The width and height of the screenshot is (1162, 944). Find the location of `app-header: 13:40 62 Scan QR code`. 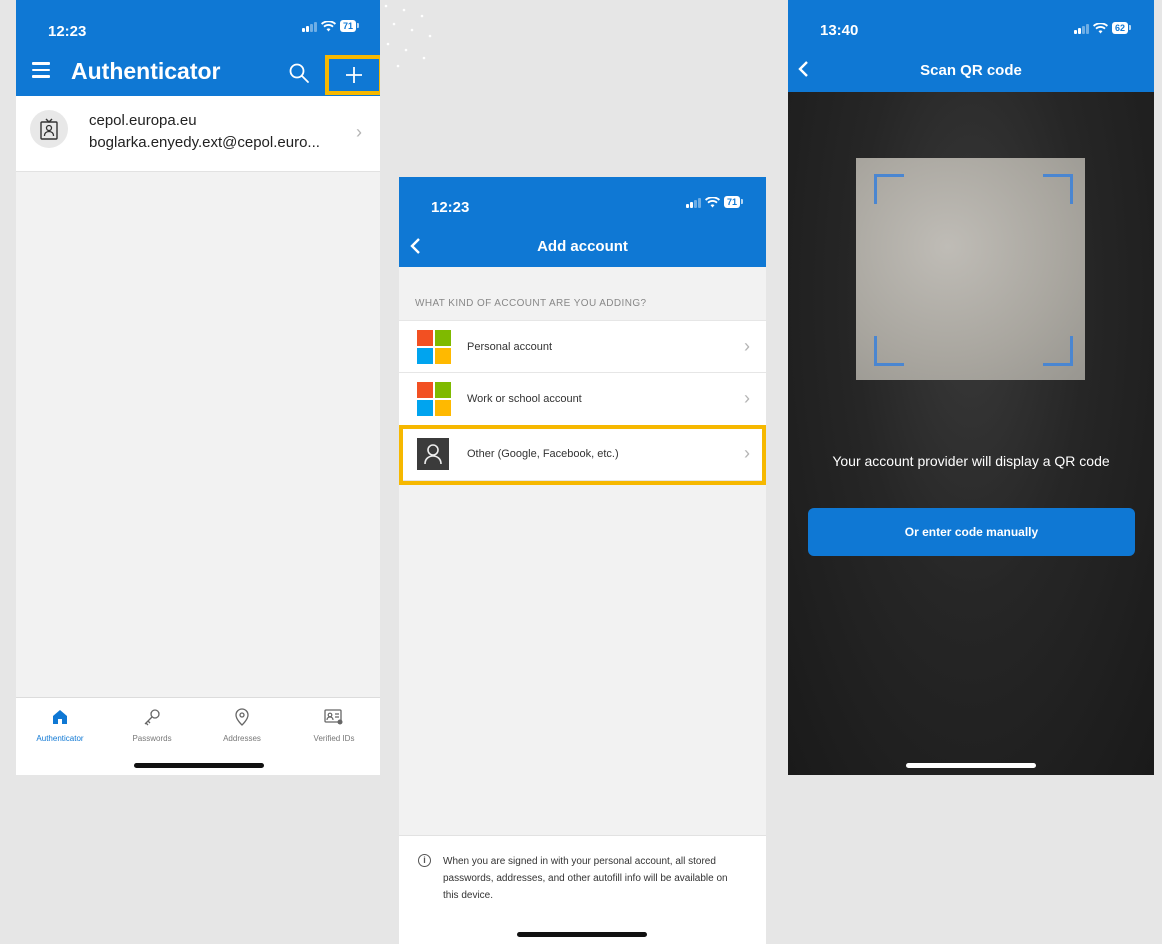

app-header: 13:40 62 Scan QR code is located at coordinates (971, 46).